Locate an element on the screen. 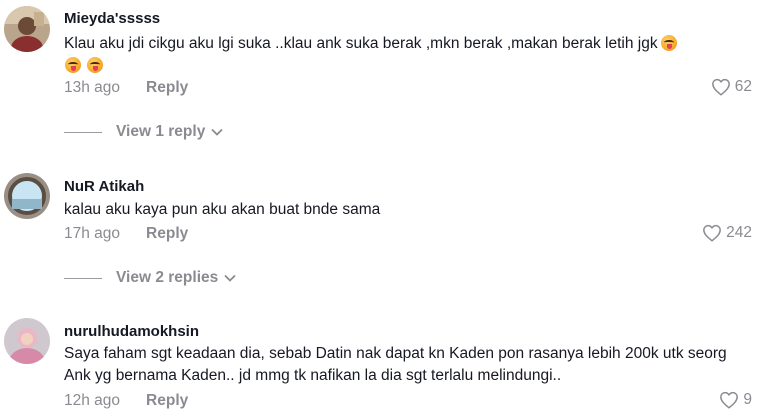  comment-time: 12h ago is located at coordinates (92, 400).